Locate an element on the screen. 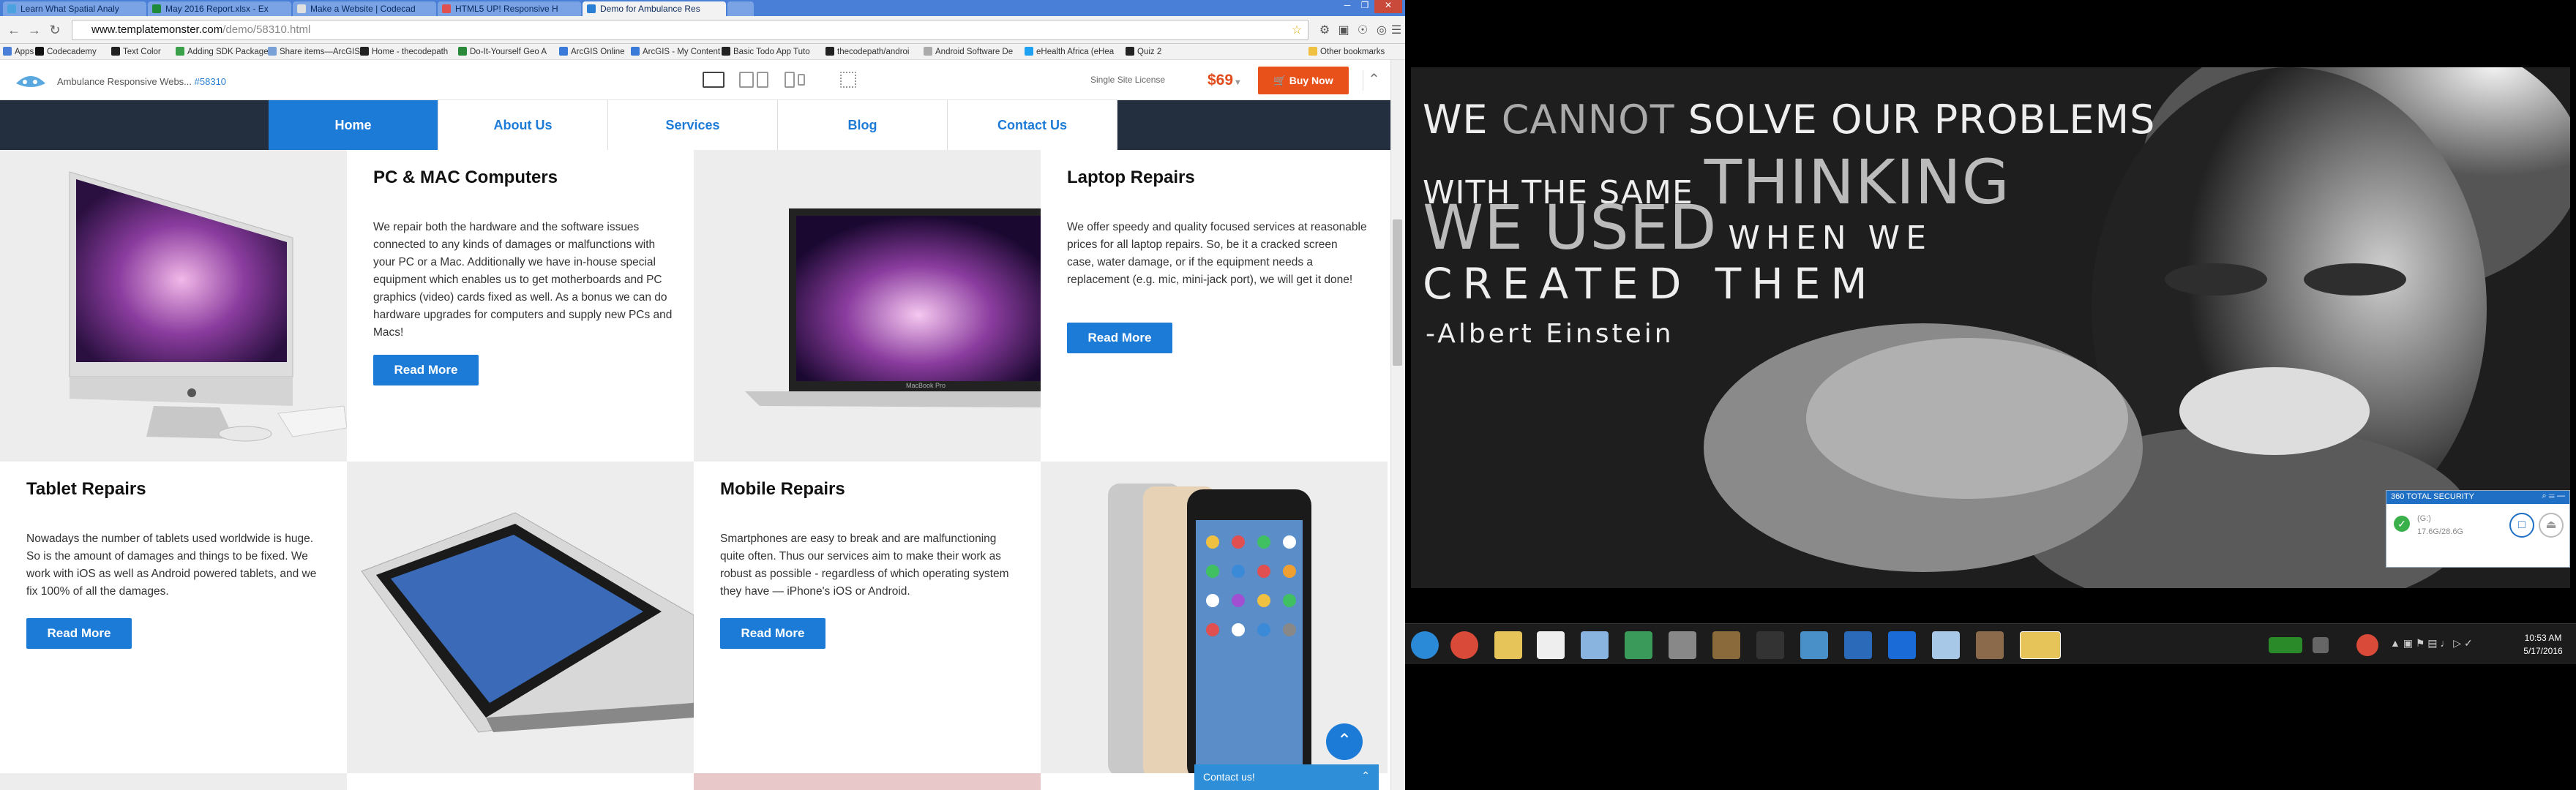  document-icon is located at coordinates (1551, 645).